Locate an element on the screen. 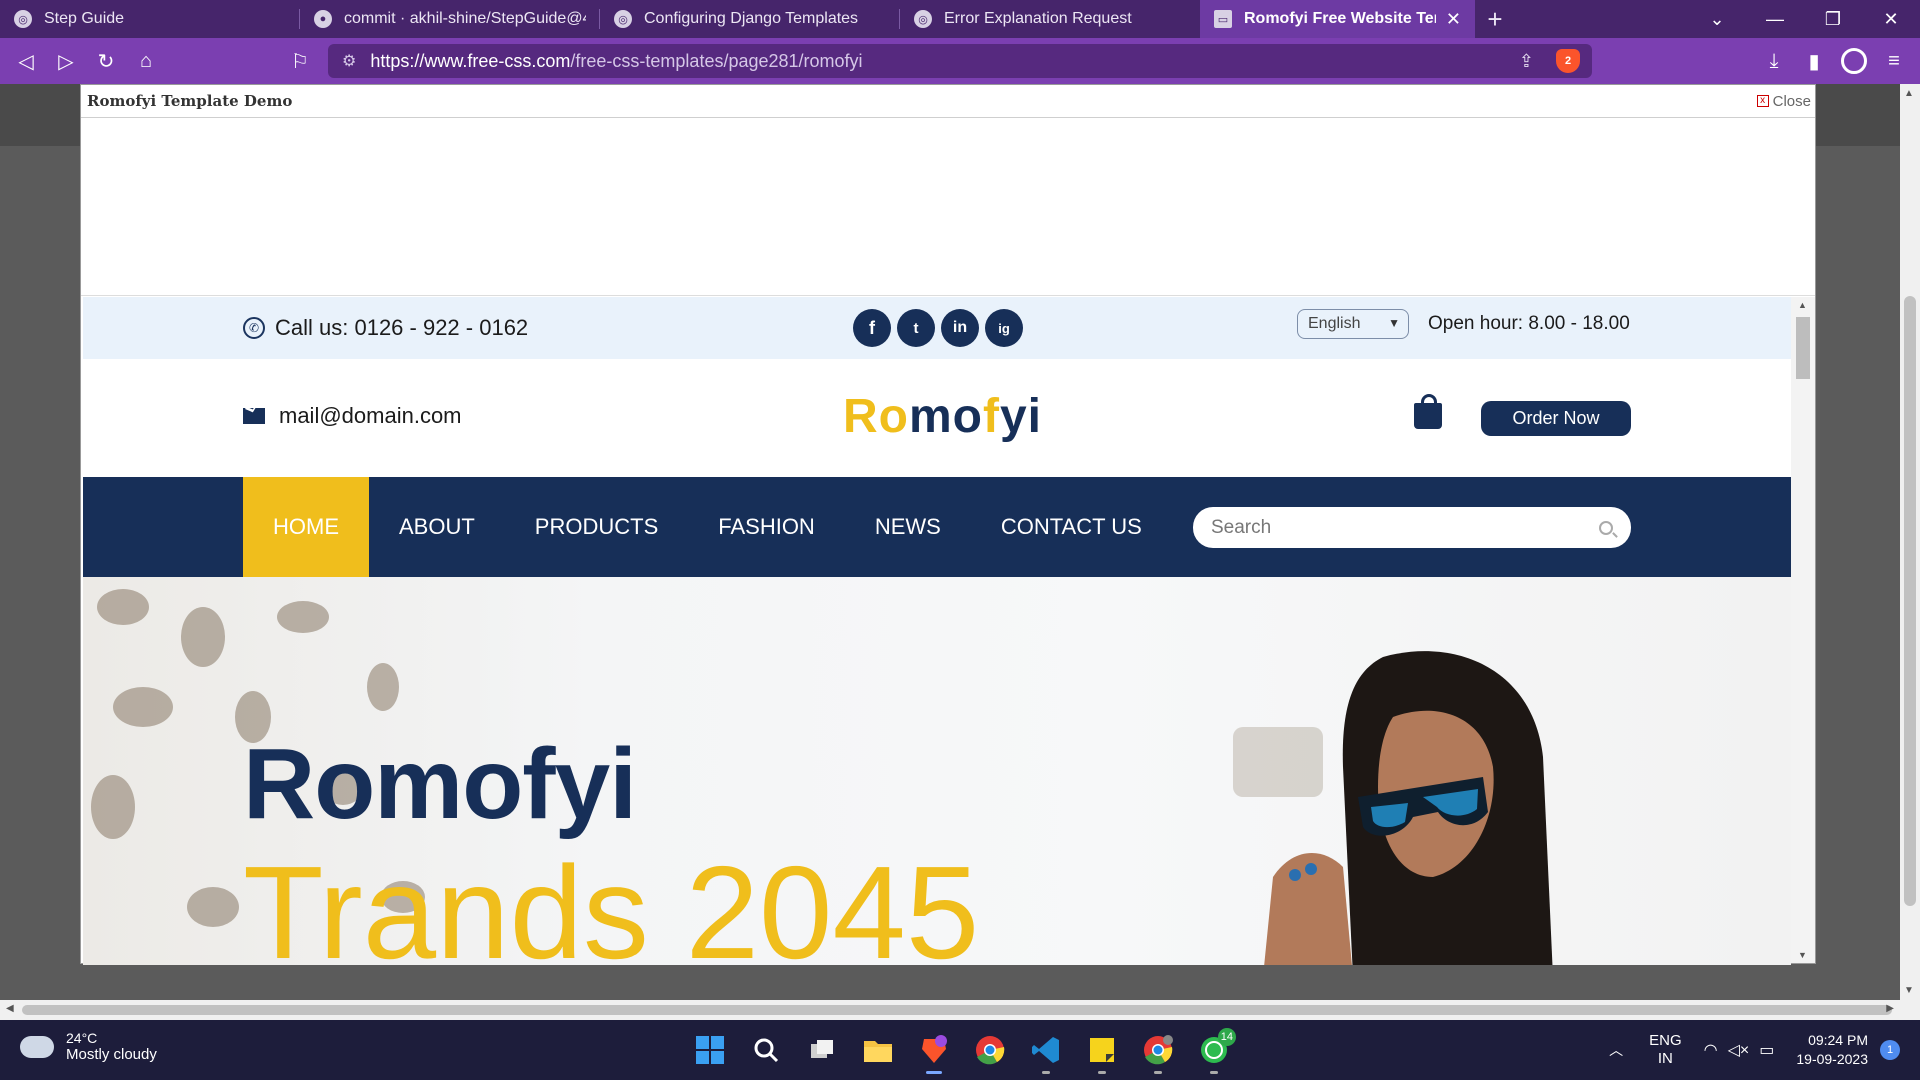  time: 09:24 PM is located at coordinates (1838, 1040).